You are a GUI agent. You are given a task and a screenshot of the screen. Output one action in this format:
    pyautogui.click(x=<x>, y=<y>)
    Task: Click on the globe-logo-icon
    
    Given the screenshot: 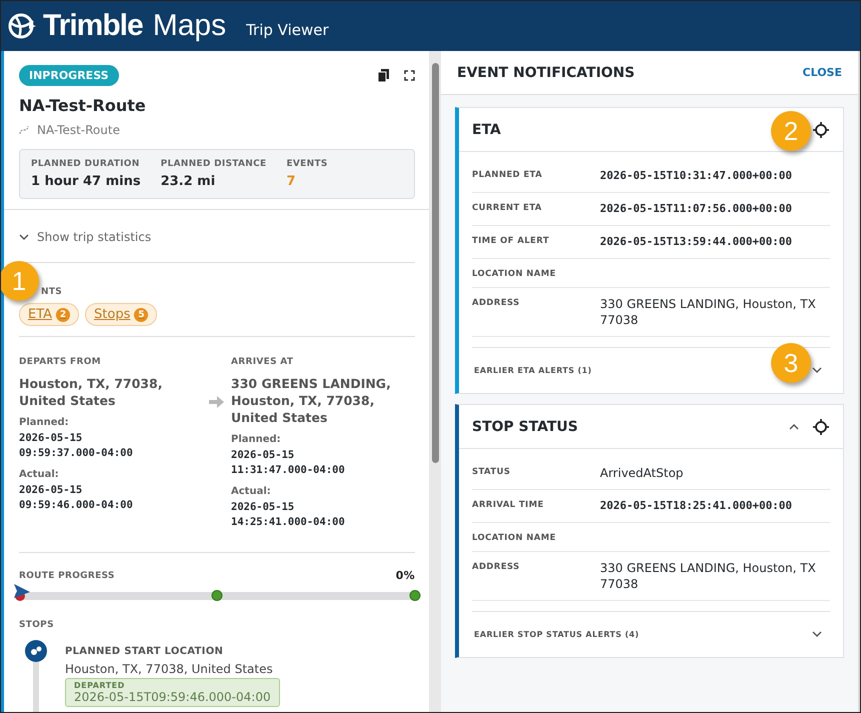 What is the action you would take?
    pyautogui.click(x=22, y=26)
    